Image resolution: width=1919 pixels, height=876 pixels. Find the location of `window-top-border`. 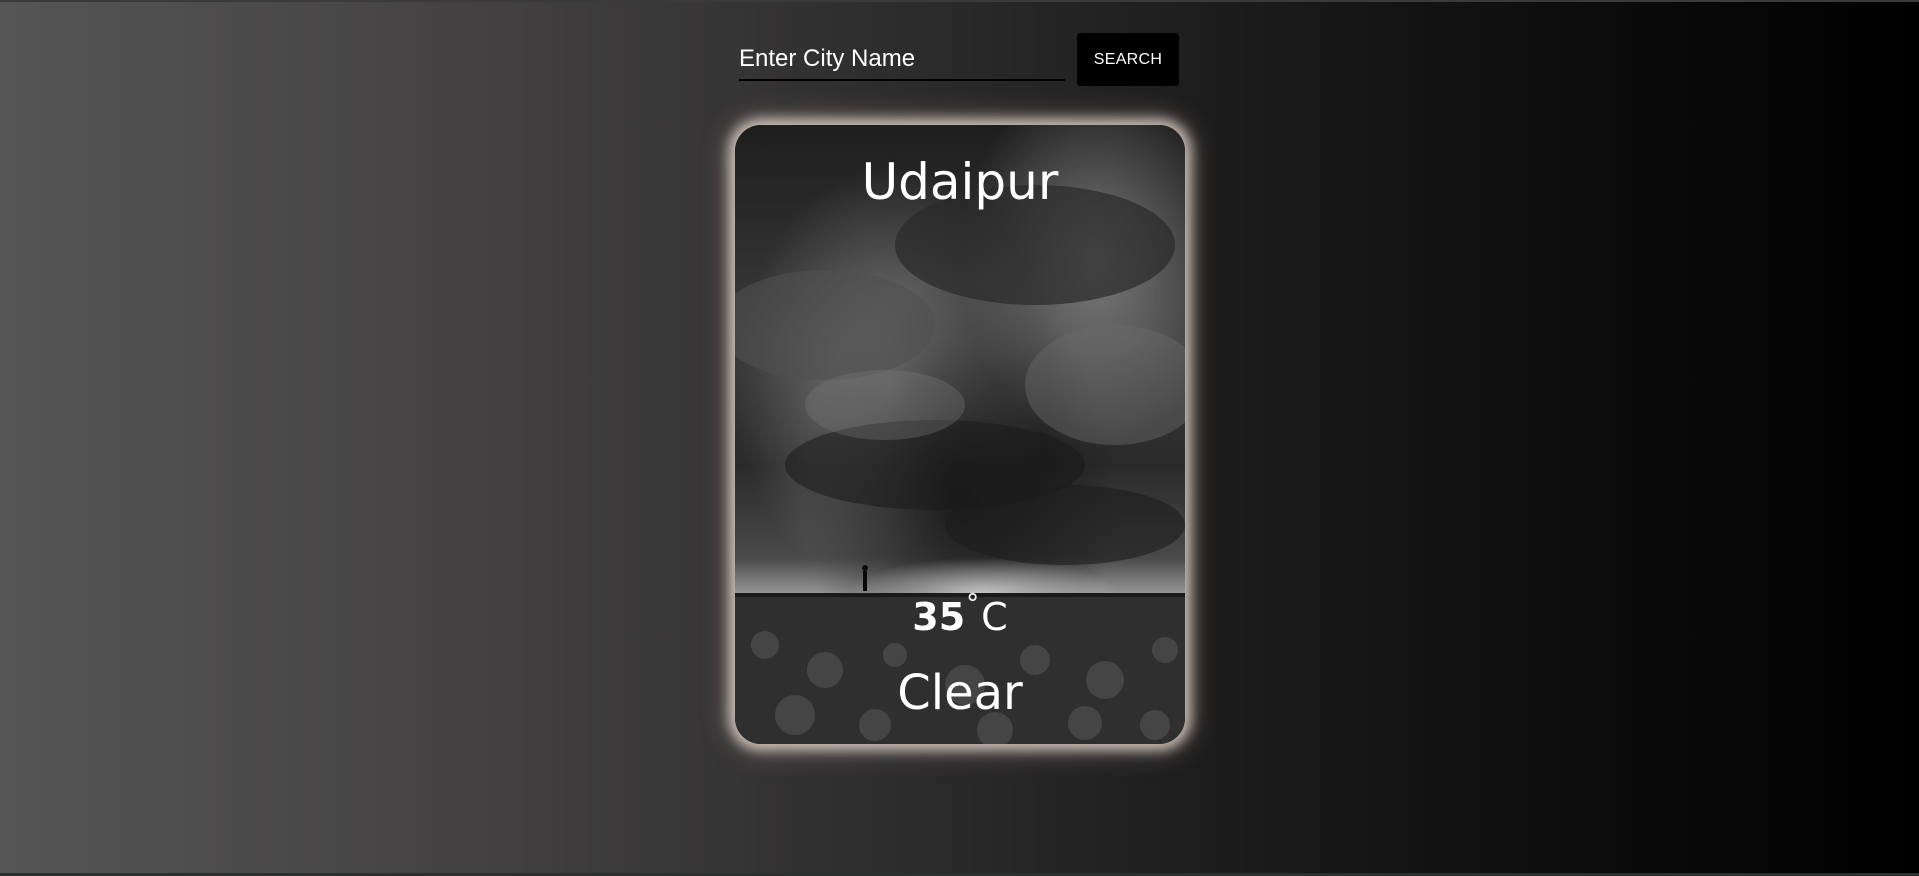

window-top-border is located at coordinates (959, 1).